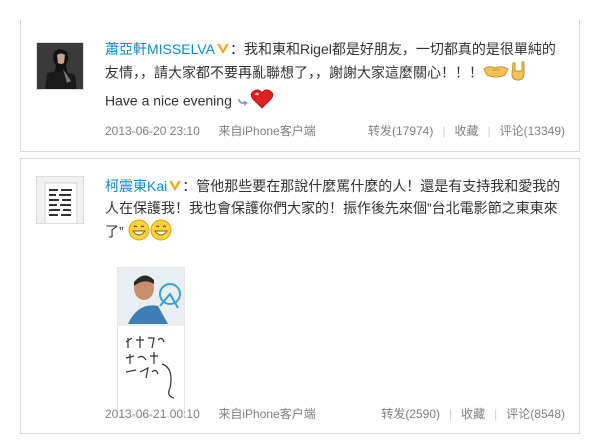  I want to click on arrow-emoji-icon, so click(243, 102).